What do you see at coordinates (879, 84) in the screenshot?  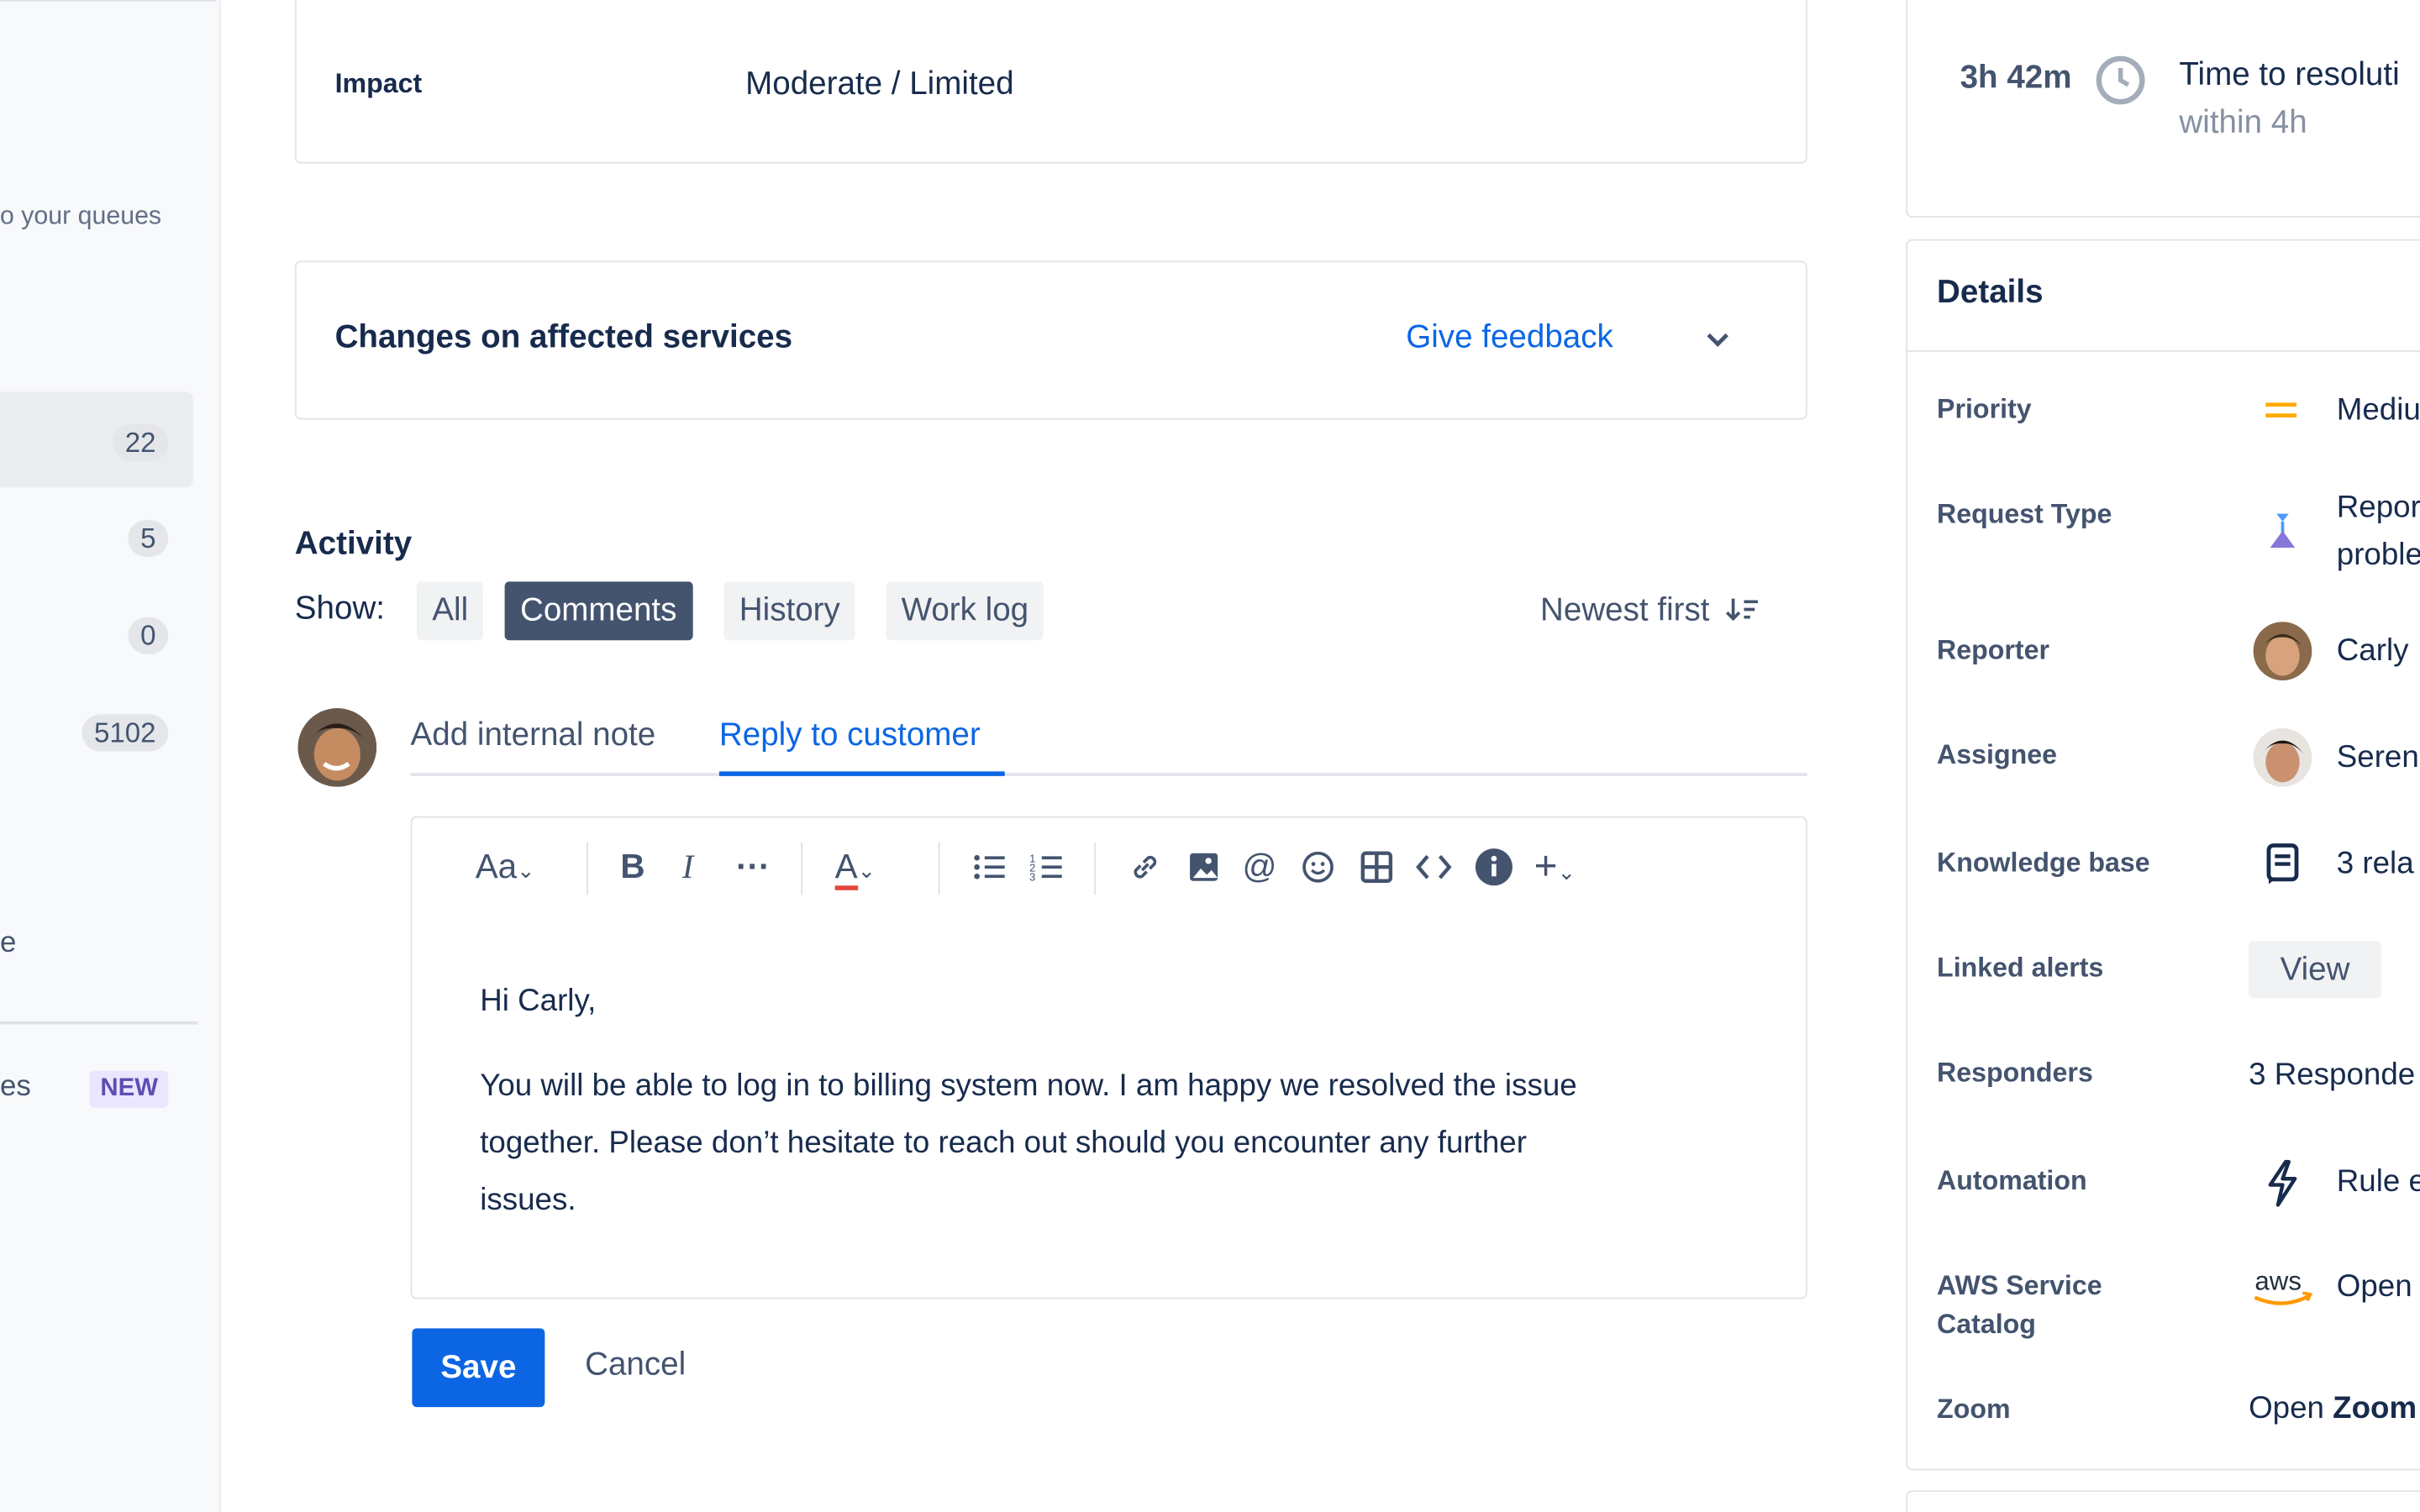 I see `impact-value: Moderate / Limited` at bounding box center [879, 84].